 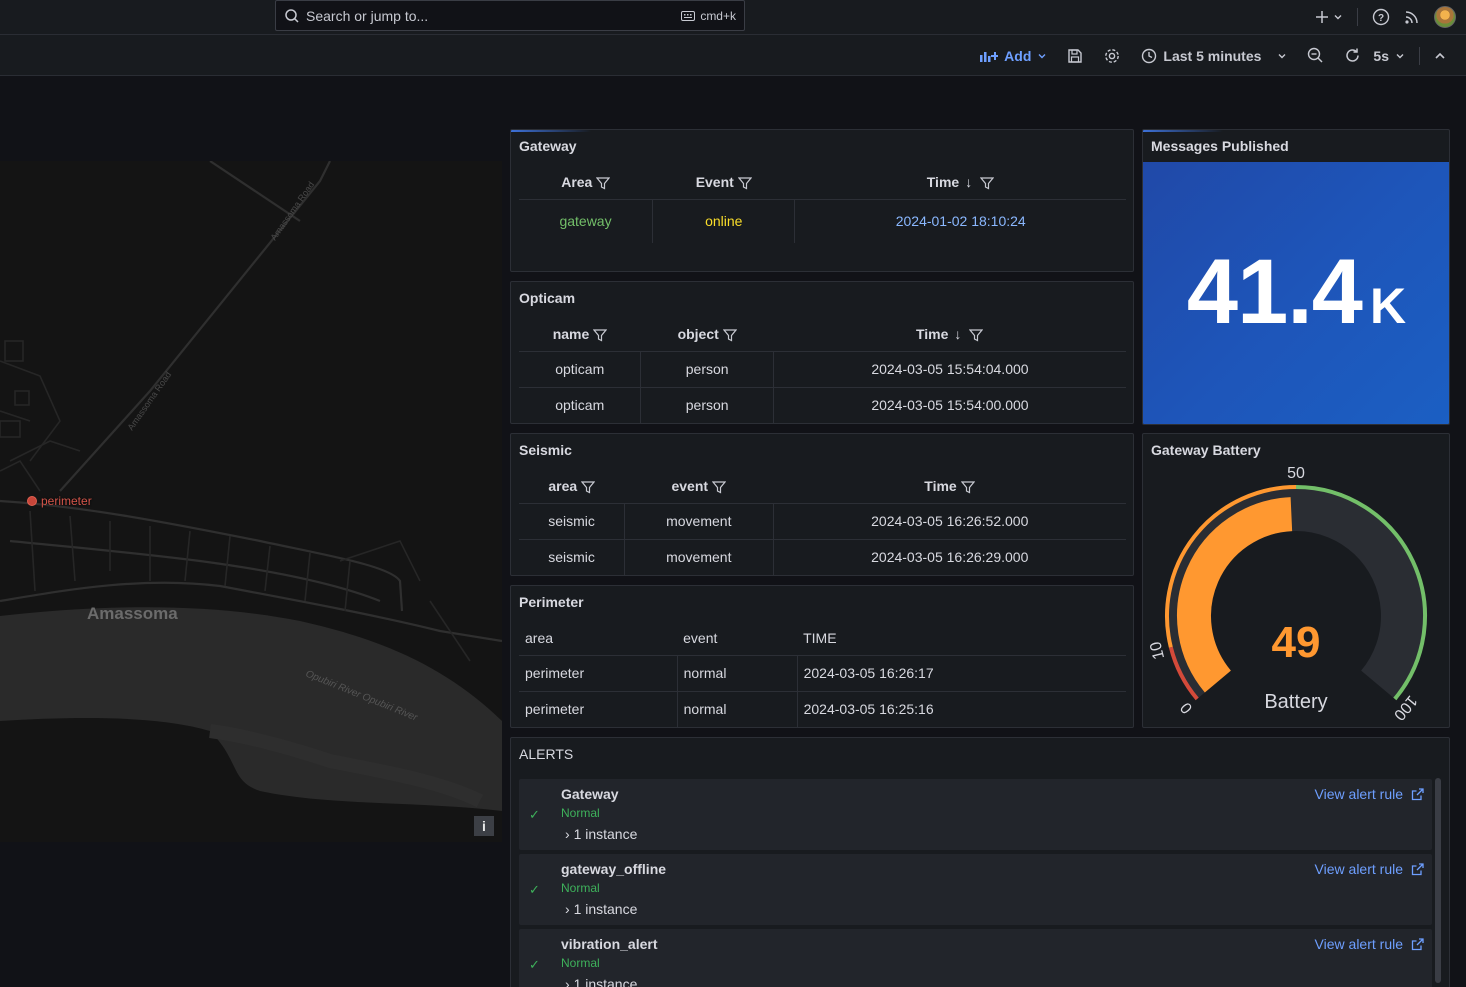 What do you see at coordinates (1157, 650) in the screenshot?
I see `gauge-tick-label: 10` at bounding box center [1157, 650].